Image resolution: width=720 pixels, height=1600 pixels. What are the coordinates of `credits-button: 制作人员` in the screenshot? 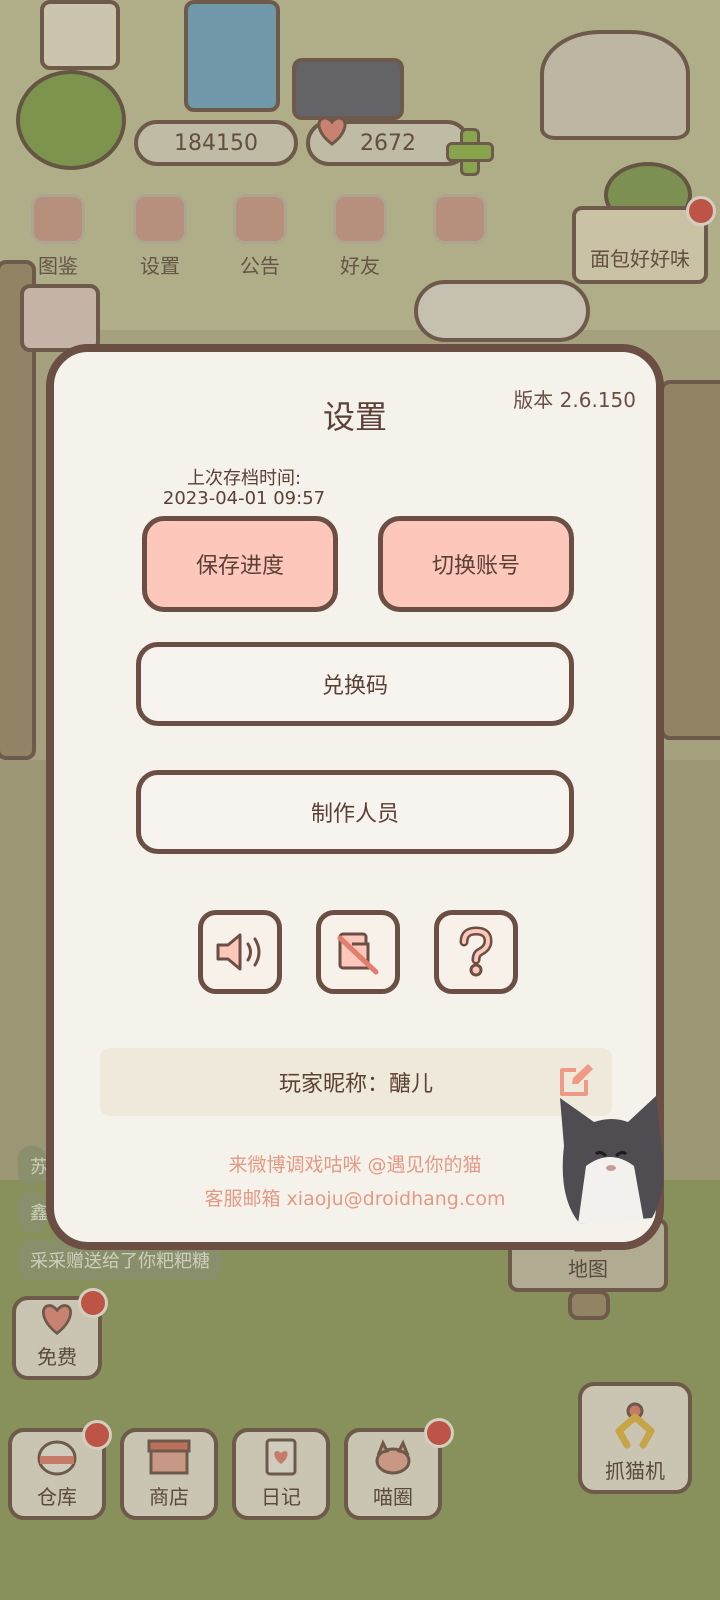 It's located at (355, 812).